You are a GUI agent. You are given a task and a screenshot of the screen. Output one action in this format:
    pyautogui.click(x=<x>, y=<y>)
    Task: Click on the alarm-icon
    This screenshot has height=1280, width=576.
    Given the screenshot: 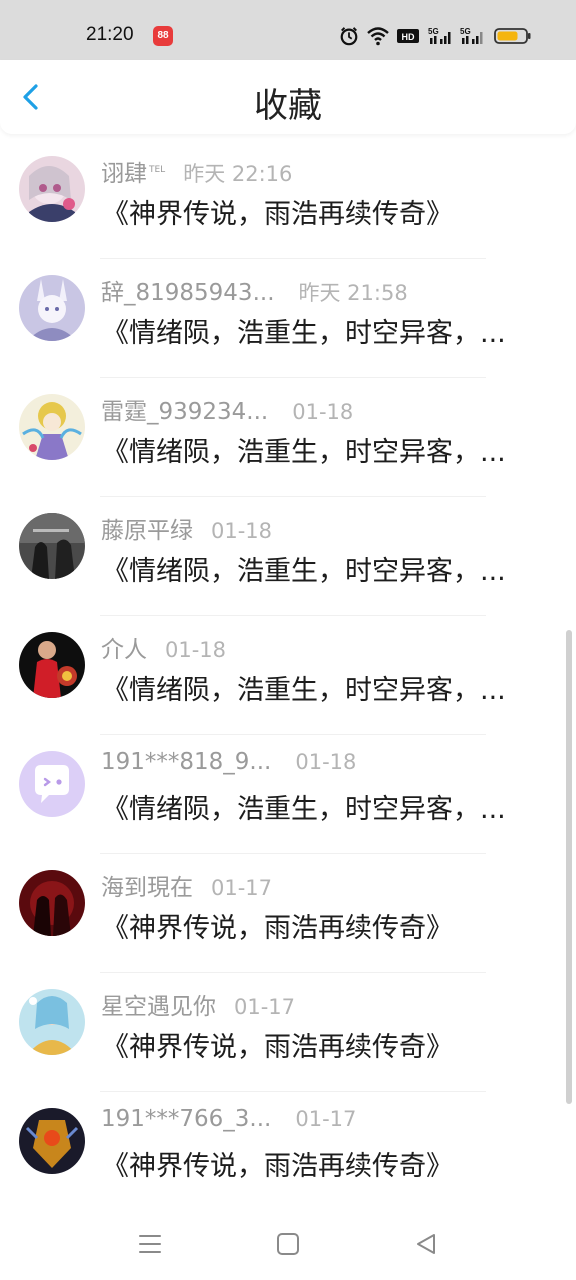 What is the action you would take?
    pyautogui.click(x=349, y=36)
    